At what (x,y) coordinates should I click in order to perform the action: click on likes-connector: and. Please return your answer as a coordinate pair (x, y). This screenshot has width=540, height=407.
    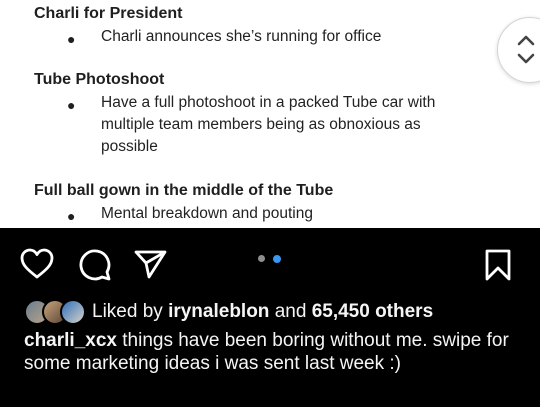
    Looking at the image, I should click on (290, 311).